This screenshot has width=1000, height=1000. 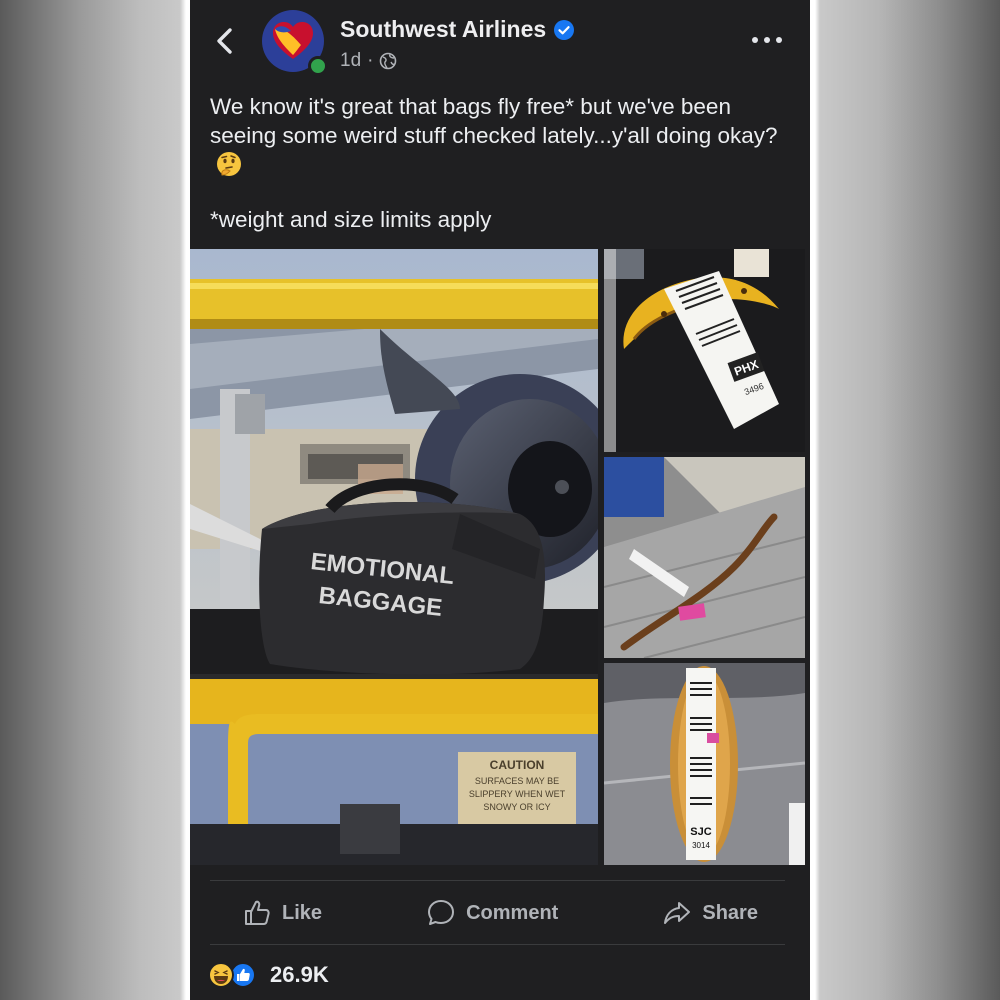 I want to click on more-options-button, so click(x=767, y=40).